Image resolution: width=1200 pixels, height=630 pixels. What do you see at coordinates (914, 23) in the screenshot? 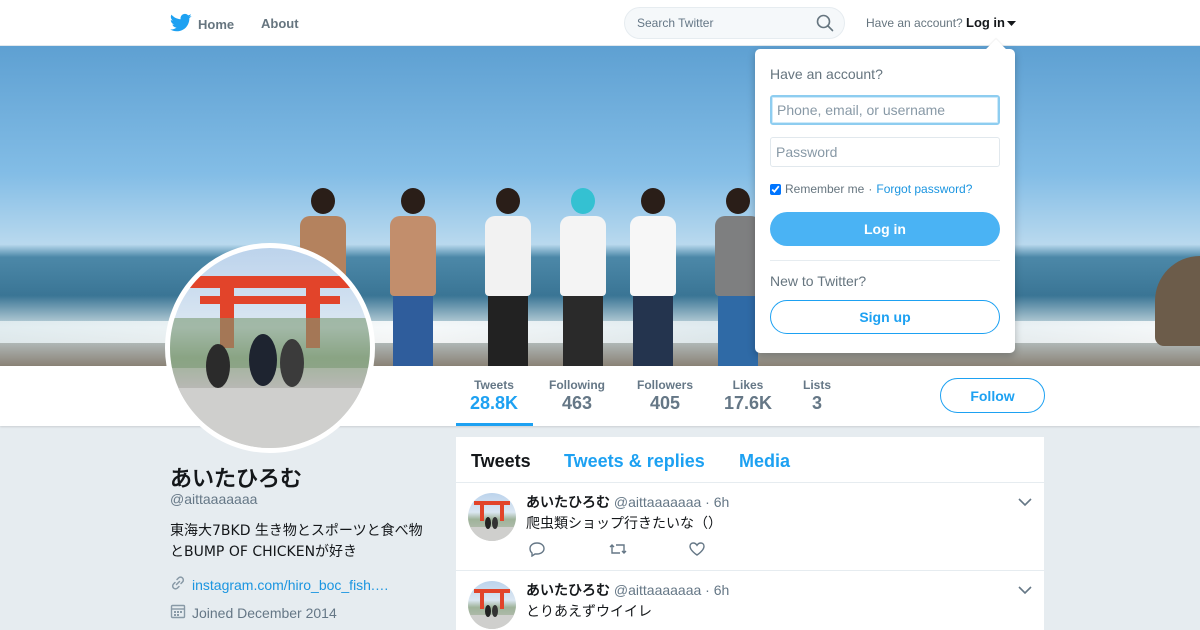
I see `have-account-text: Have an account?` at bounding box center [914, 23].